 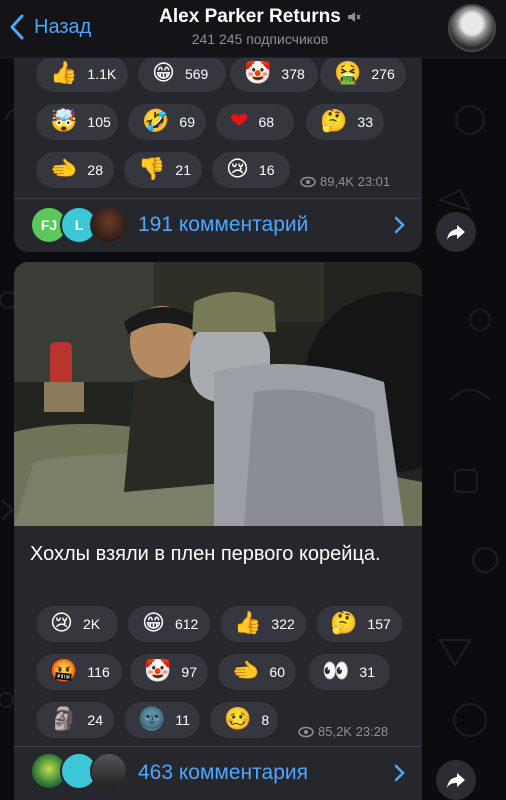 I want to click on reaction-emoji: 🗿, so click(x=64, y=719).